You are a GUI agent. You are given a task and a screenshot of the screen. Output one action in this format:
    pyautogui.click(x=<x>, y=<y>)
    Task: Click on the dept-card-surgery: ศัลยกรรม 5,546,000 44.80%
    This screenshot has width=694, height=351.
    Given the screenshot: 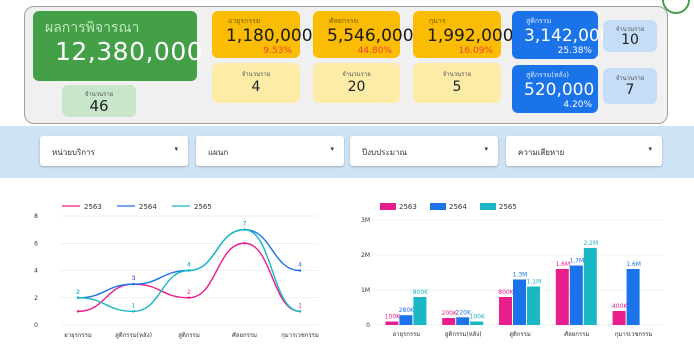 What is the action you would take?
    pyautogui.click(x=363, y=34)
    